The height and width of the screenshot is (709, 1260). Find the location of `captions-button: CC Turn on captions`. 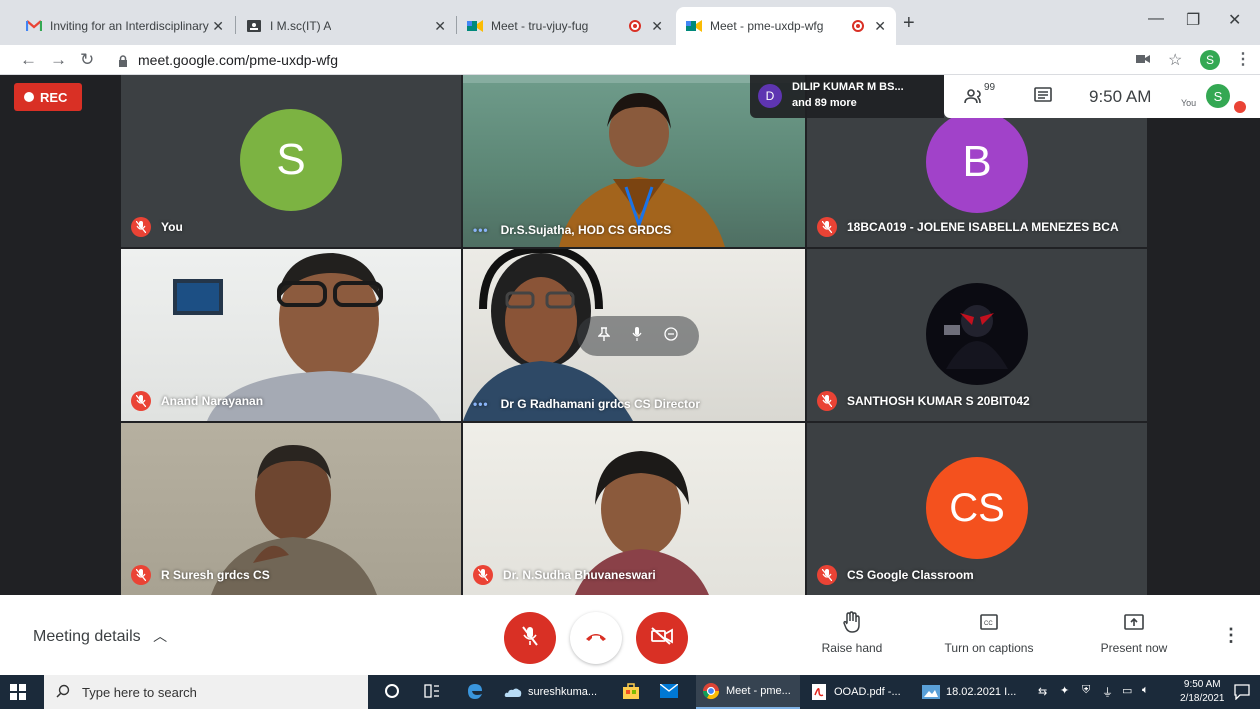

captions-button: CC Turn on captions is located at coordinates (989, 632).